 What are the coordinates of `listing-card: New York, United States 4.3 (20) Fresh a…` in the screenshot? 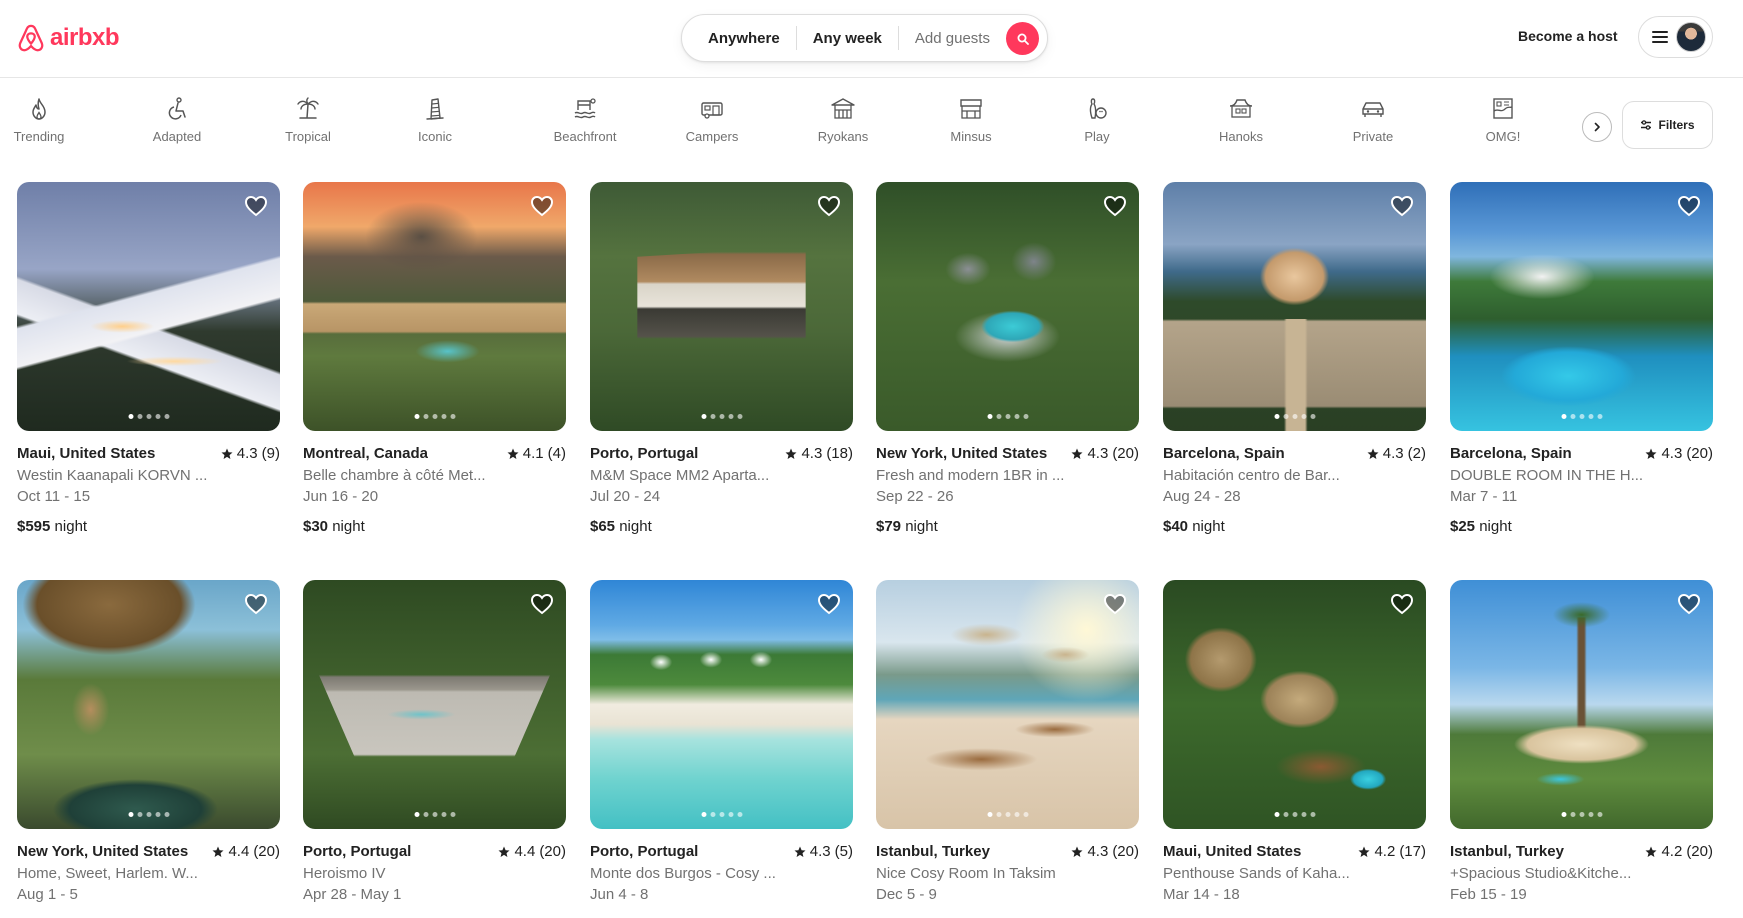 It's located at (1007, 359).